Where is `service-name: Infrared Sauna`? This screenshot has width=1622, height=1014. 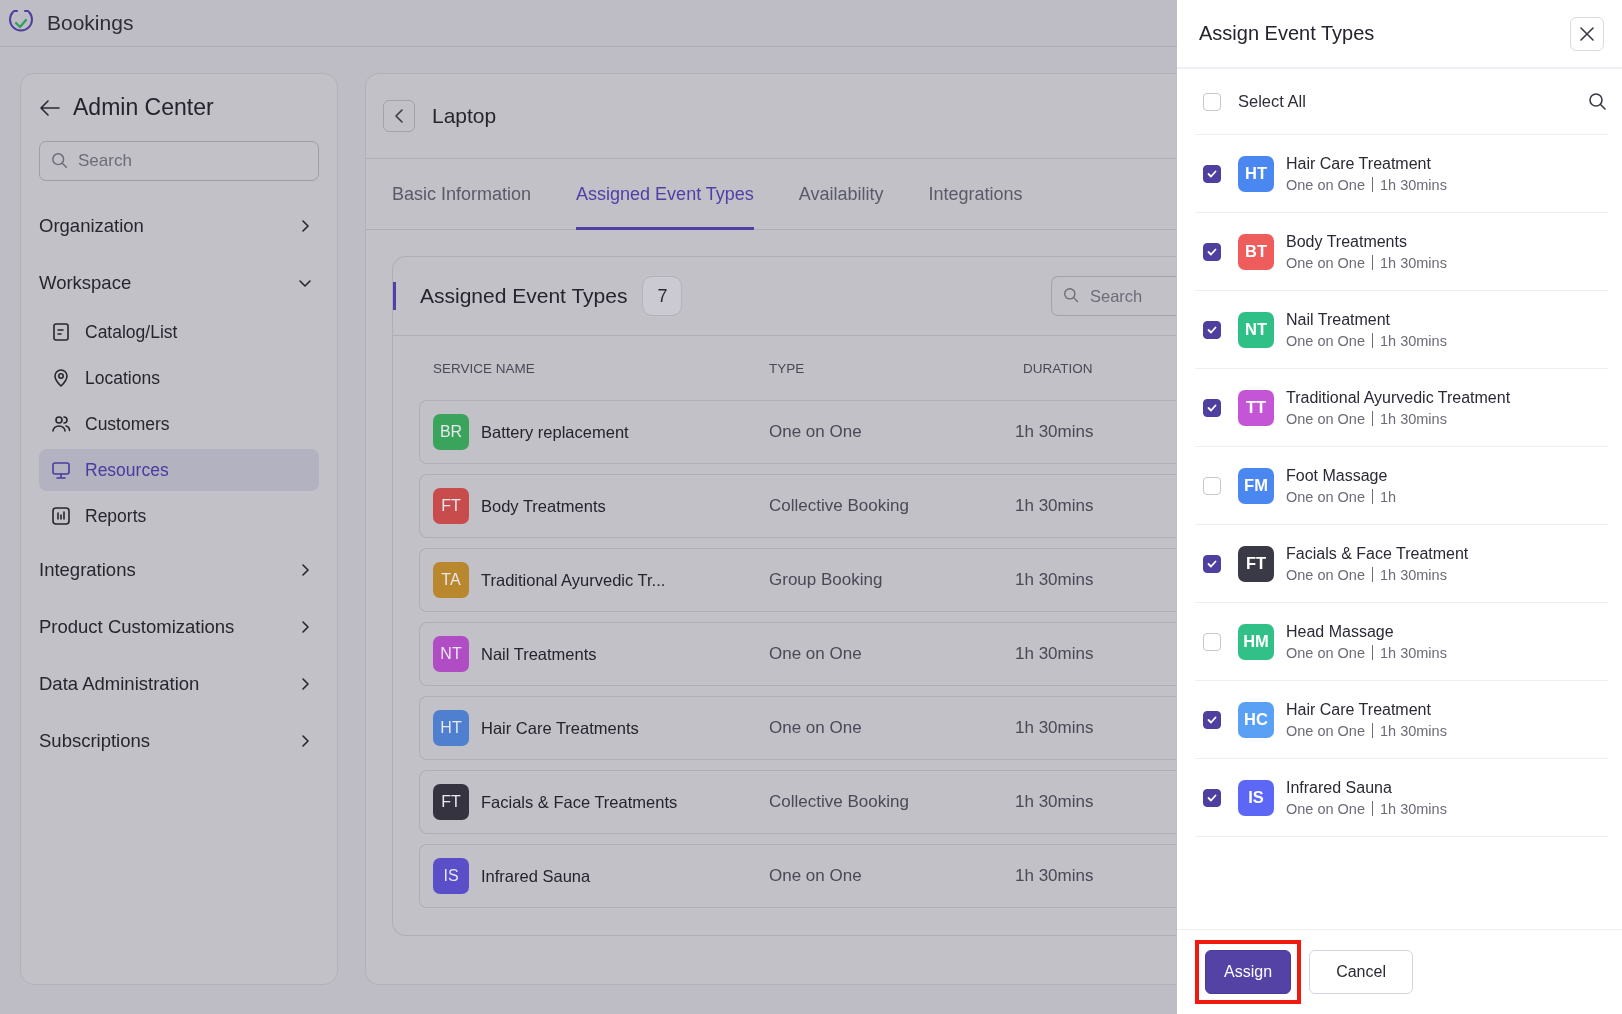
service-name: Infrared Sauna is located at coordinates (536, 876).